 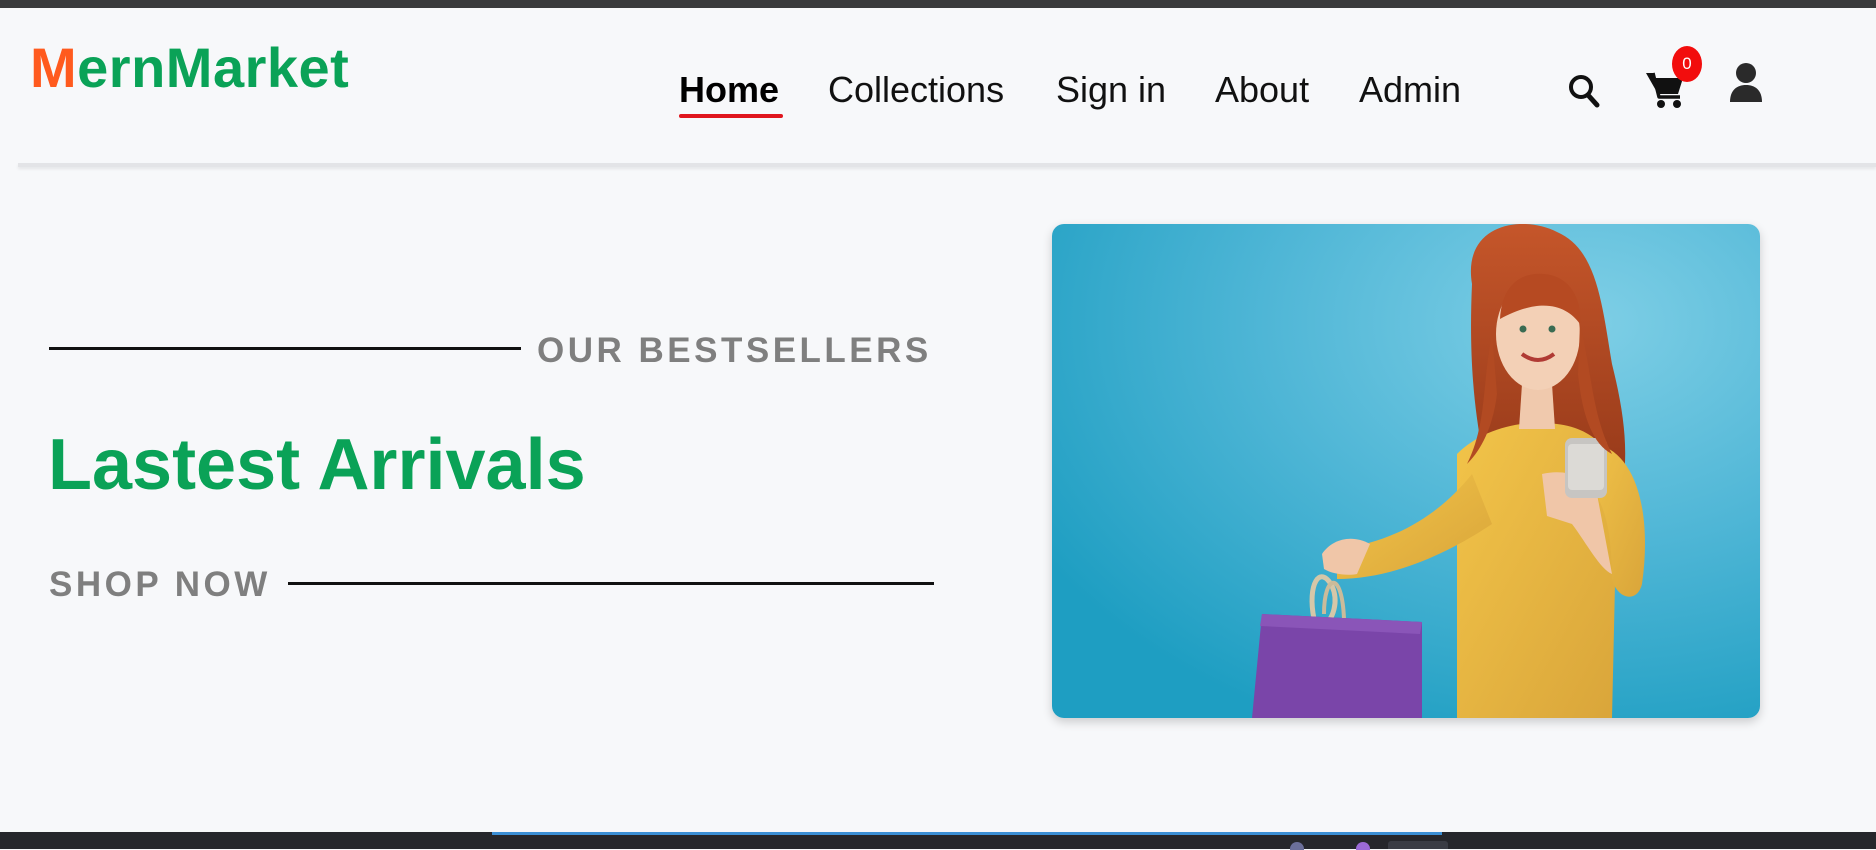 I want to click on cta-rule, so click(x=611, y=583).